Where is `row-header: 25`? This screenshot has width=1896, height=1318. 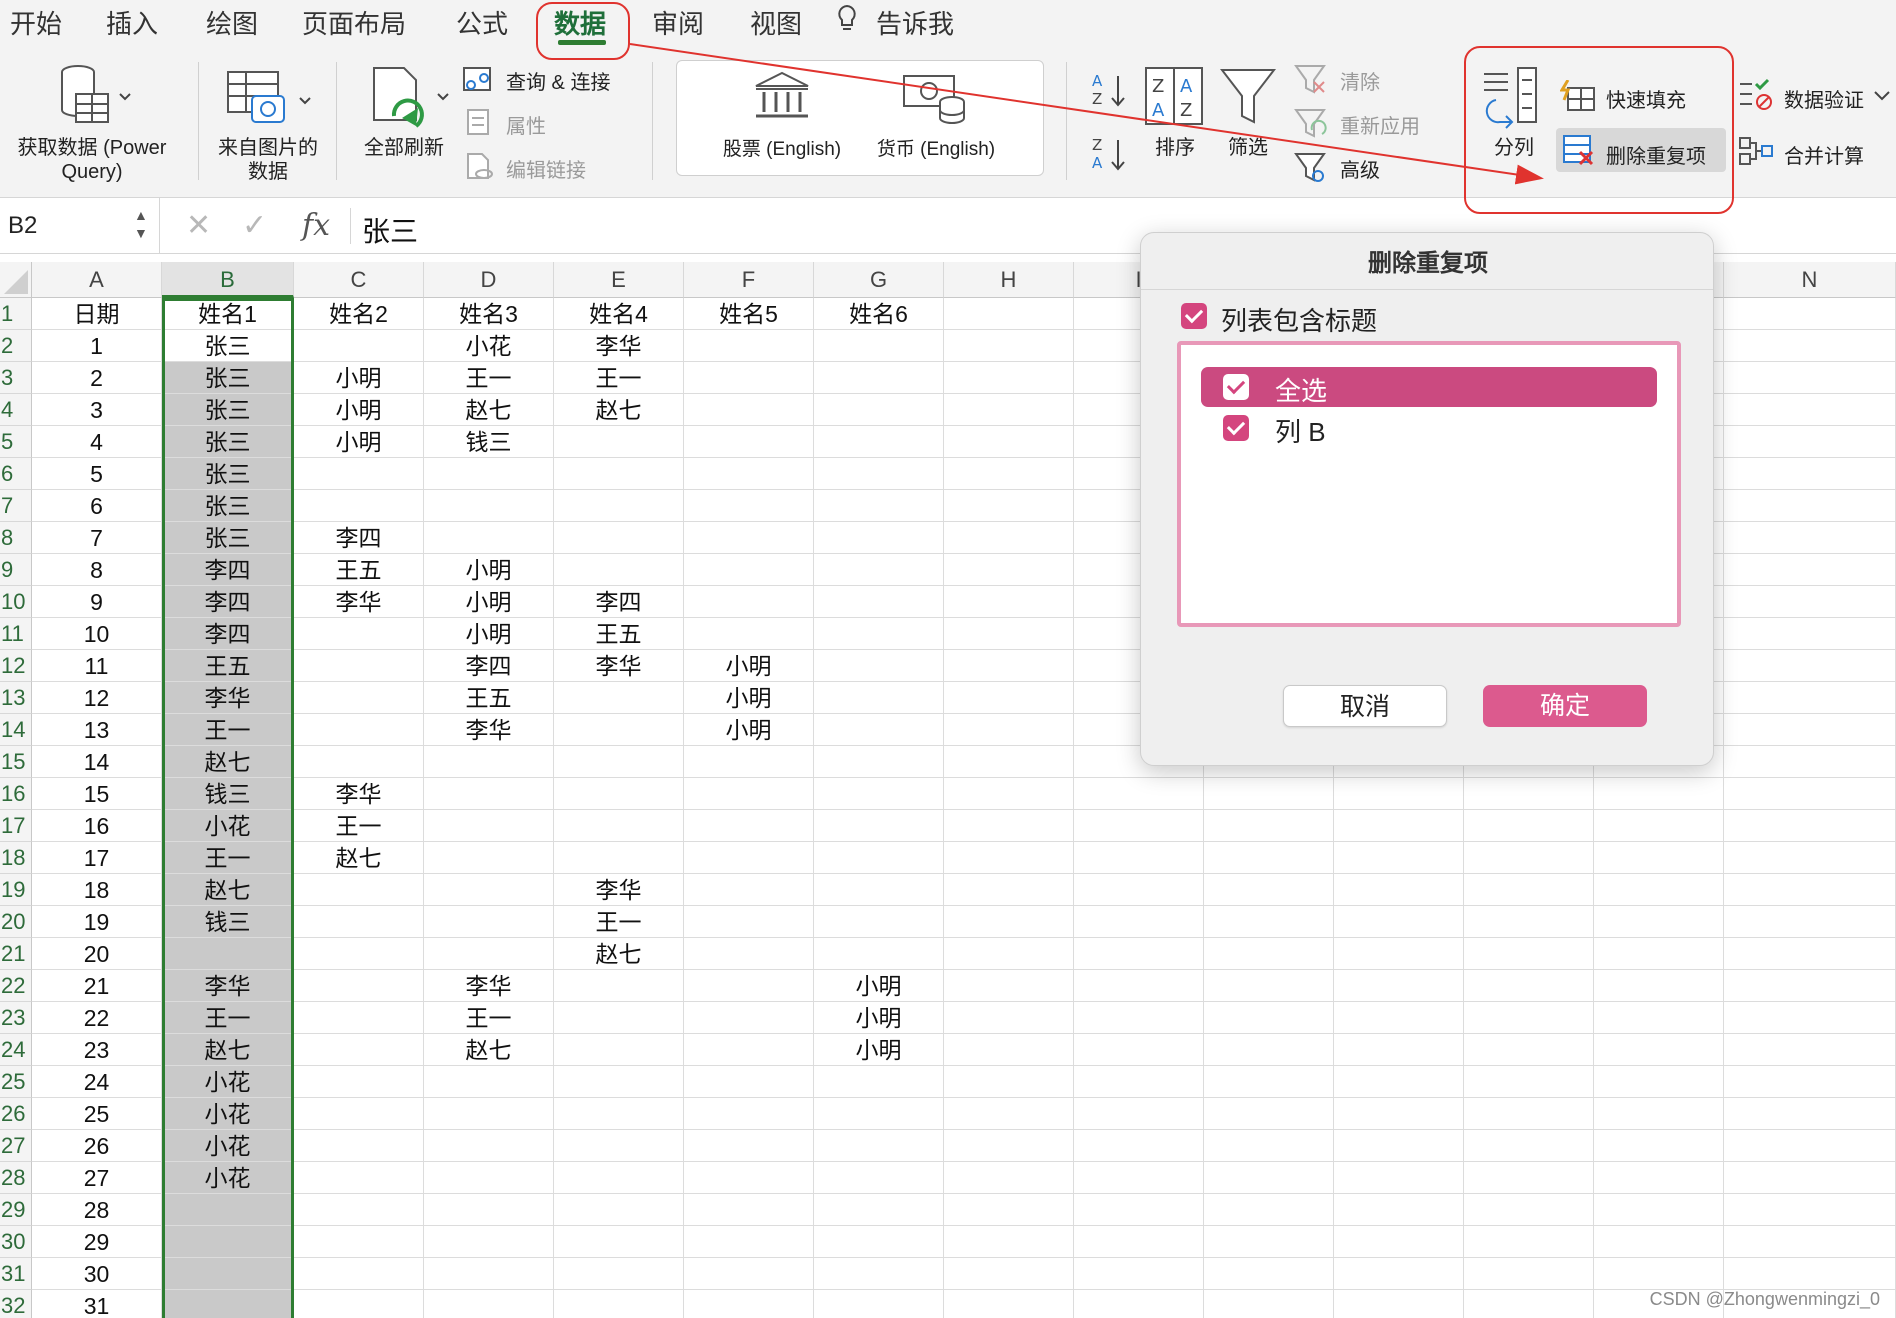 row-header: 25 is located at coordinates (16, 1082).